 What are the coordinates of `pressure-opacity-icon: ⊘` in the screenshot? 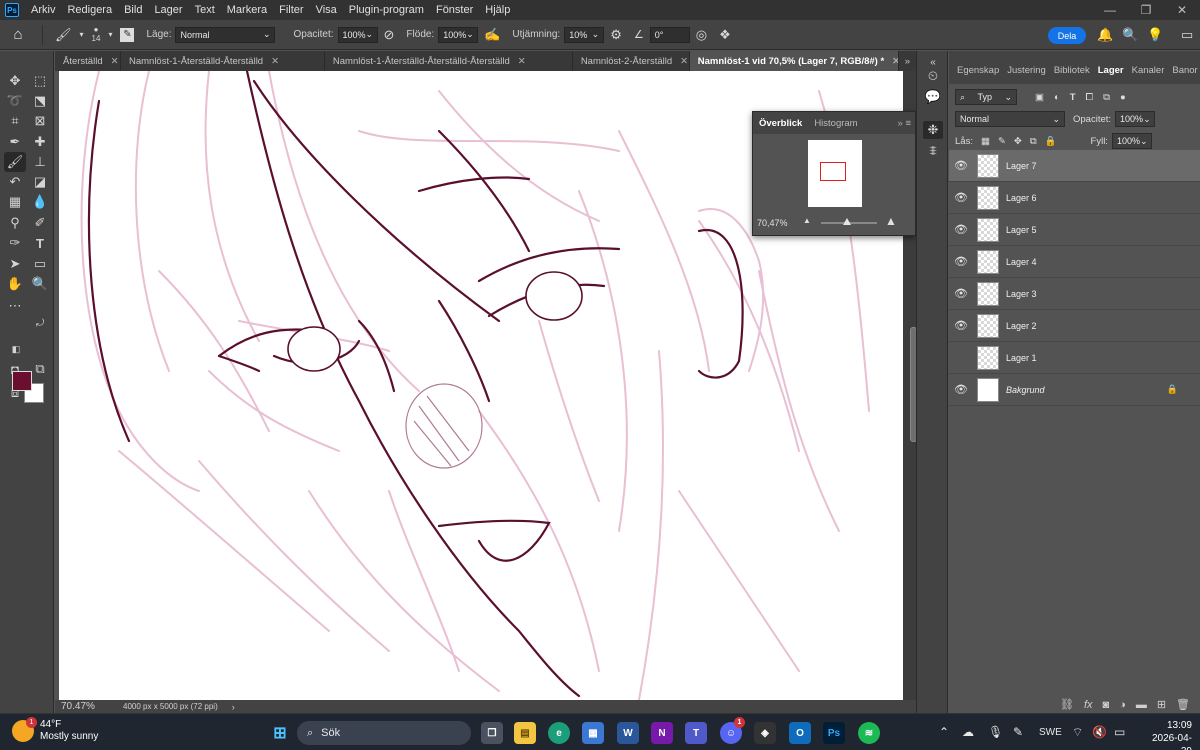 It's located at (389, 35).